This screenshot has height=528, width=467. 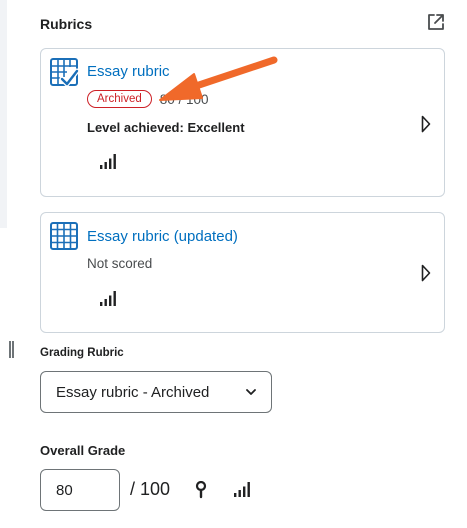 I want to click on archived-badge: Archived, so click(x=119, y=99).